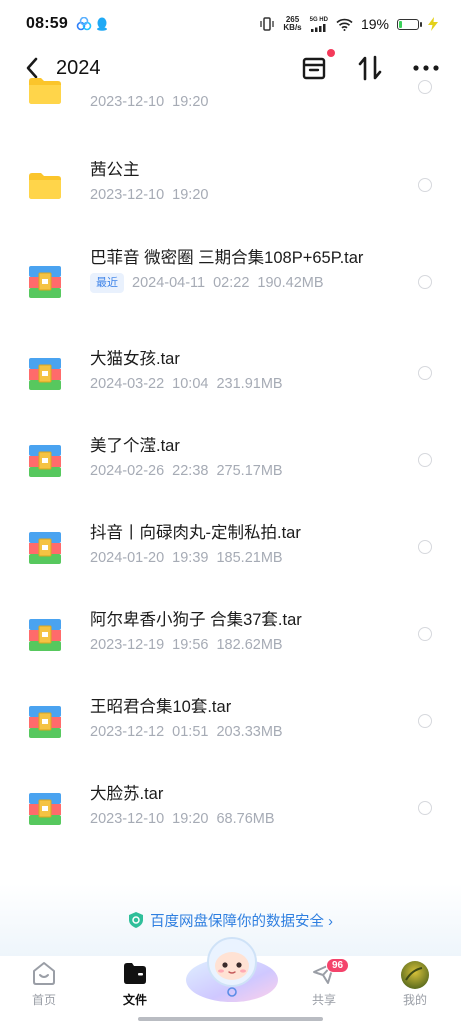 The width and height of the screenshot is (461, 1024). What do you see at coordinates (241, 921) in the screenshot?
I see `security-text: 百度网盘保障你的数据安全 ›` at bounding box center [241, 921].